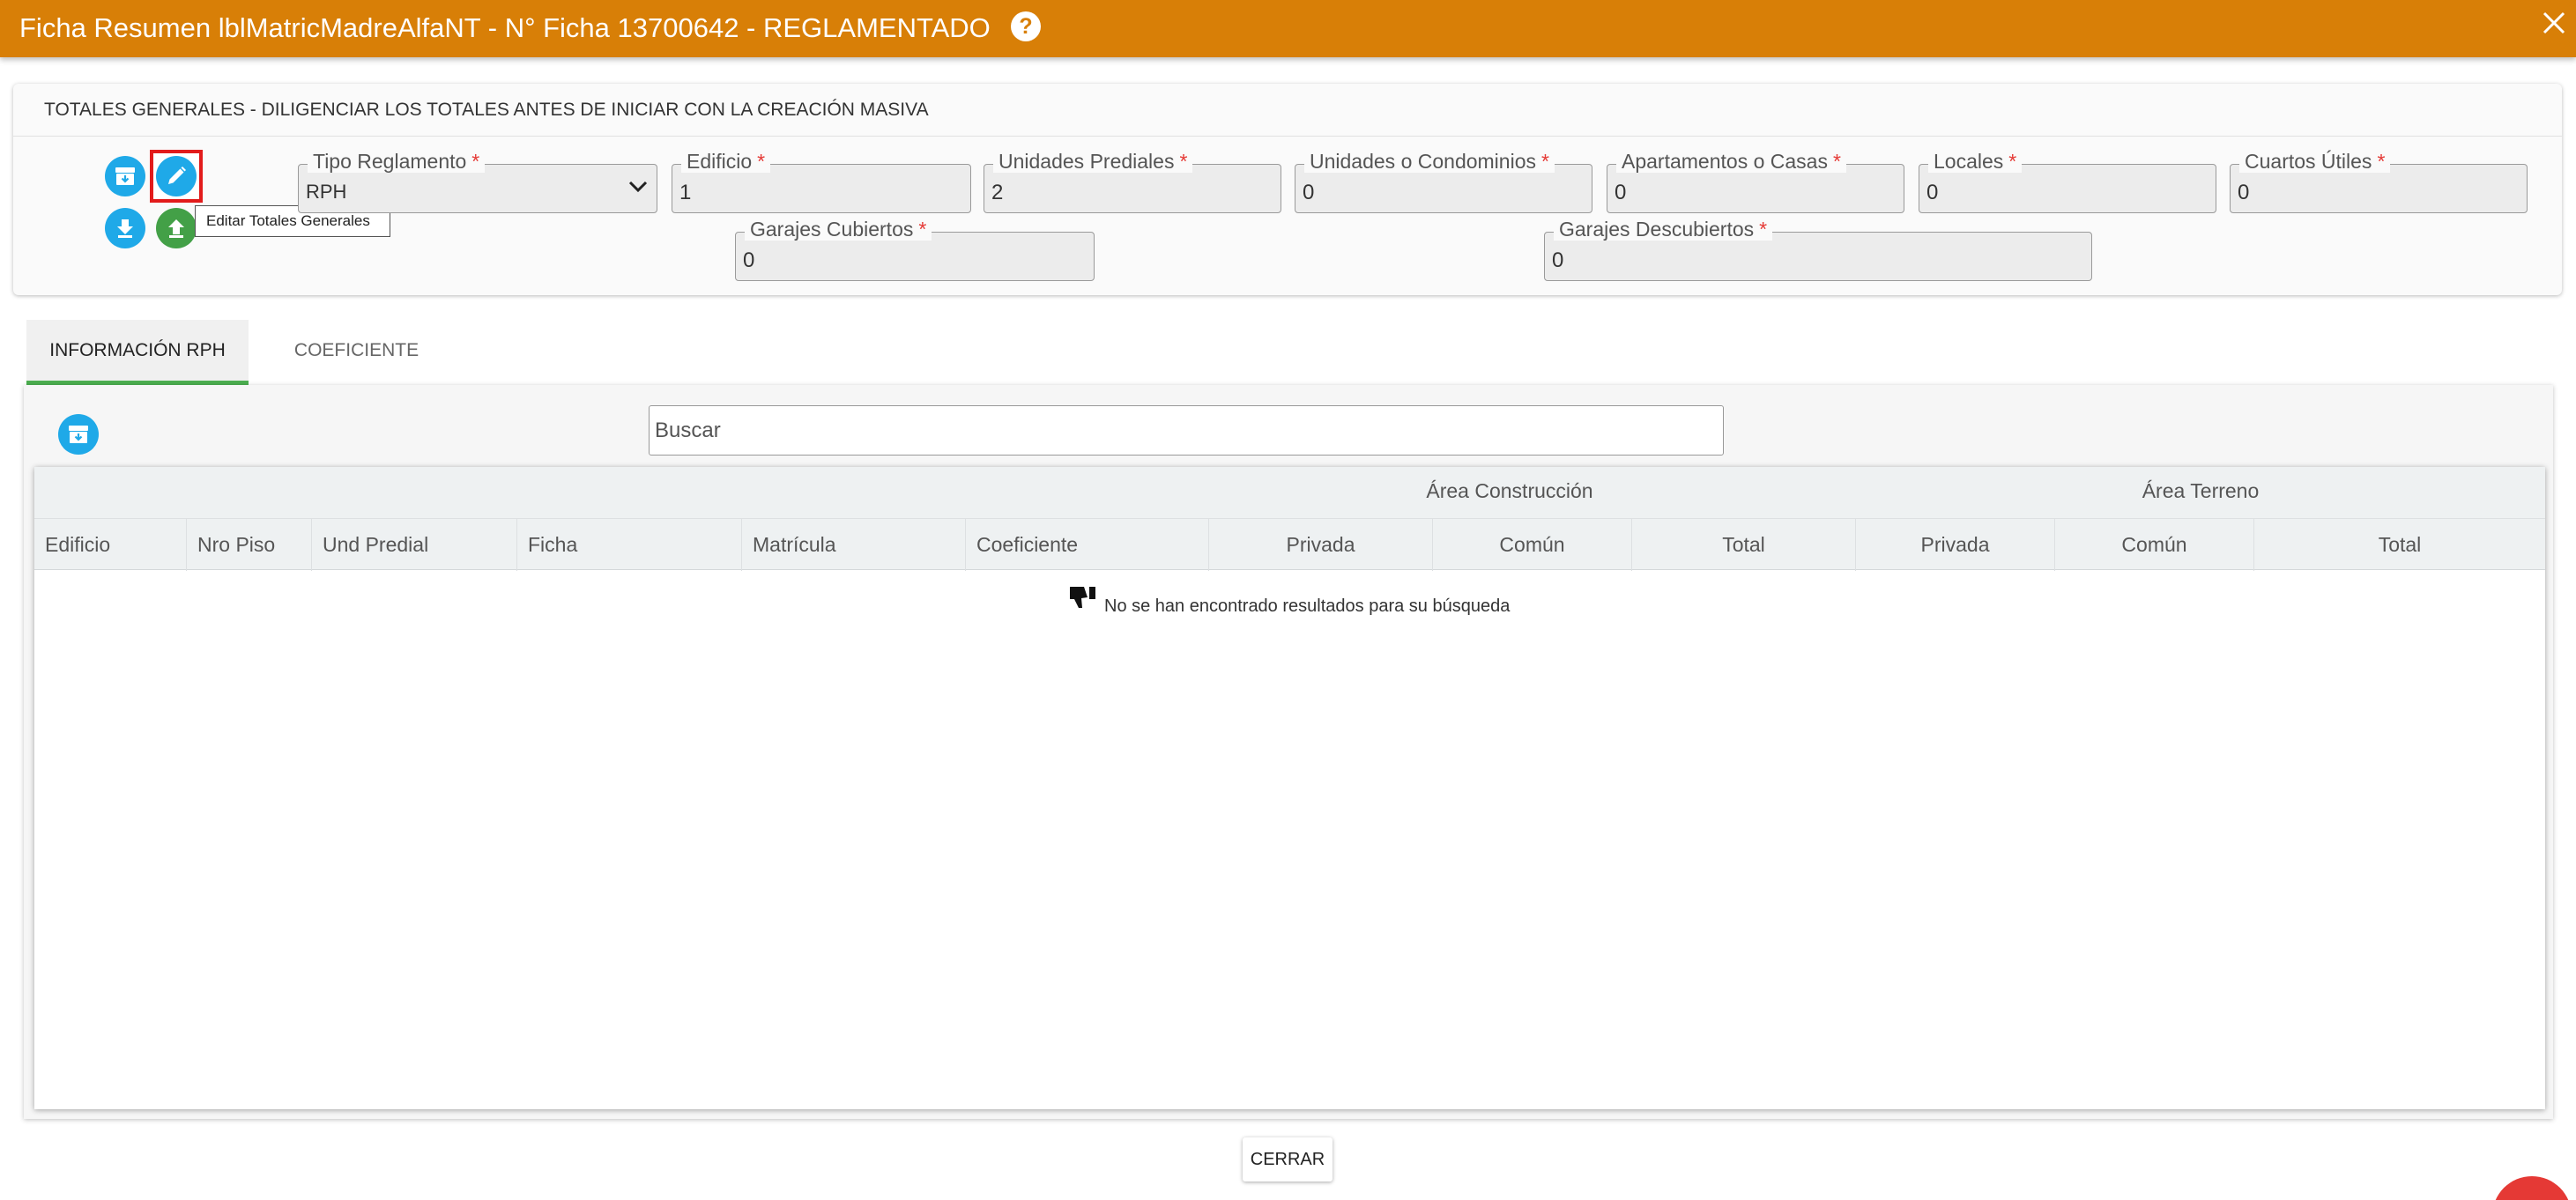 The height and width of the screenshot is (1200, 2576). Describe the element at coordinates (749, 260) in the screenshot. I see `garajes-cubiertos-value: 0` at that location.